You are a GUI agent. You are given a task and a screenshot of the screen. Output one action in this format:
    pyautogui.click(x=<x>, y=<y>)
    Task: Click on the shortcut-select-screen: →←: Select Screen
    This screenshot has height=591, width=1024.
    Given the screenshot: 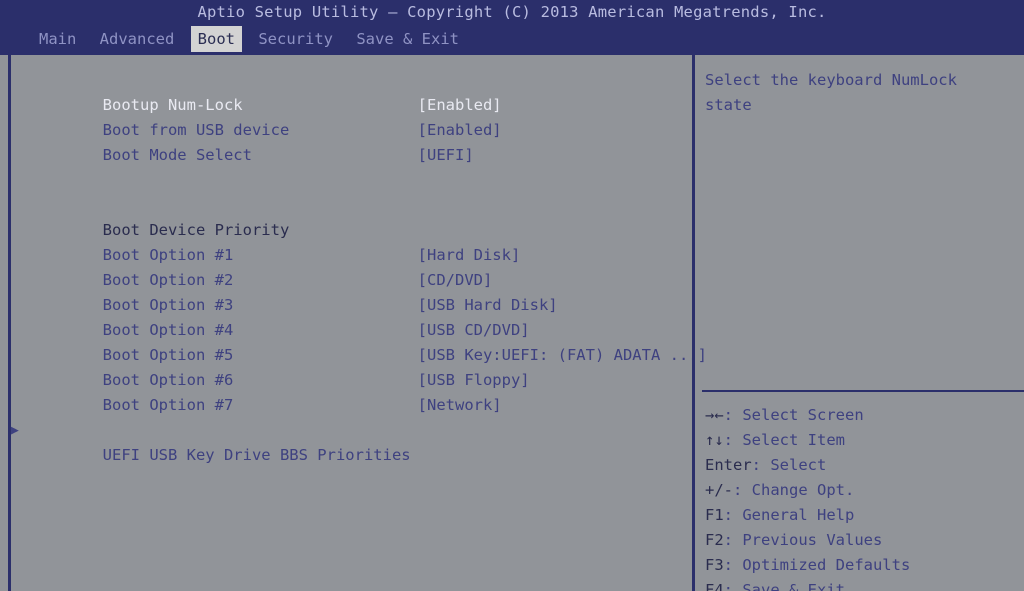 What is the action you would take?
    pyautogui.click(x=864, y=415)
    